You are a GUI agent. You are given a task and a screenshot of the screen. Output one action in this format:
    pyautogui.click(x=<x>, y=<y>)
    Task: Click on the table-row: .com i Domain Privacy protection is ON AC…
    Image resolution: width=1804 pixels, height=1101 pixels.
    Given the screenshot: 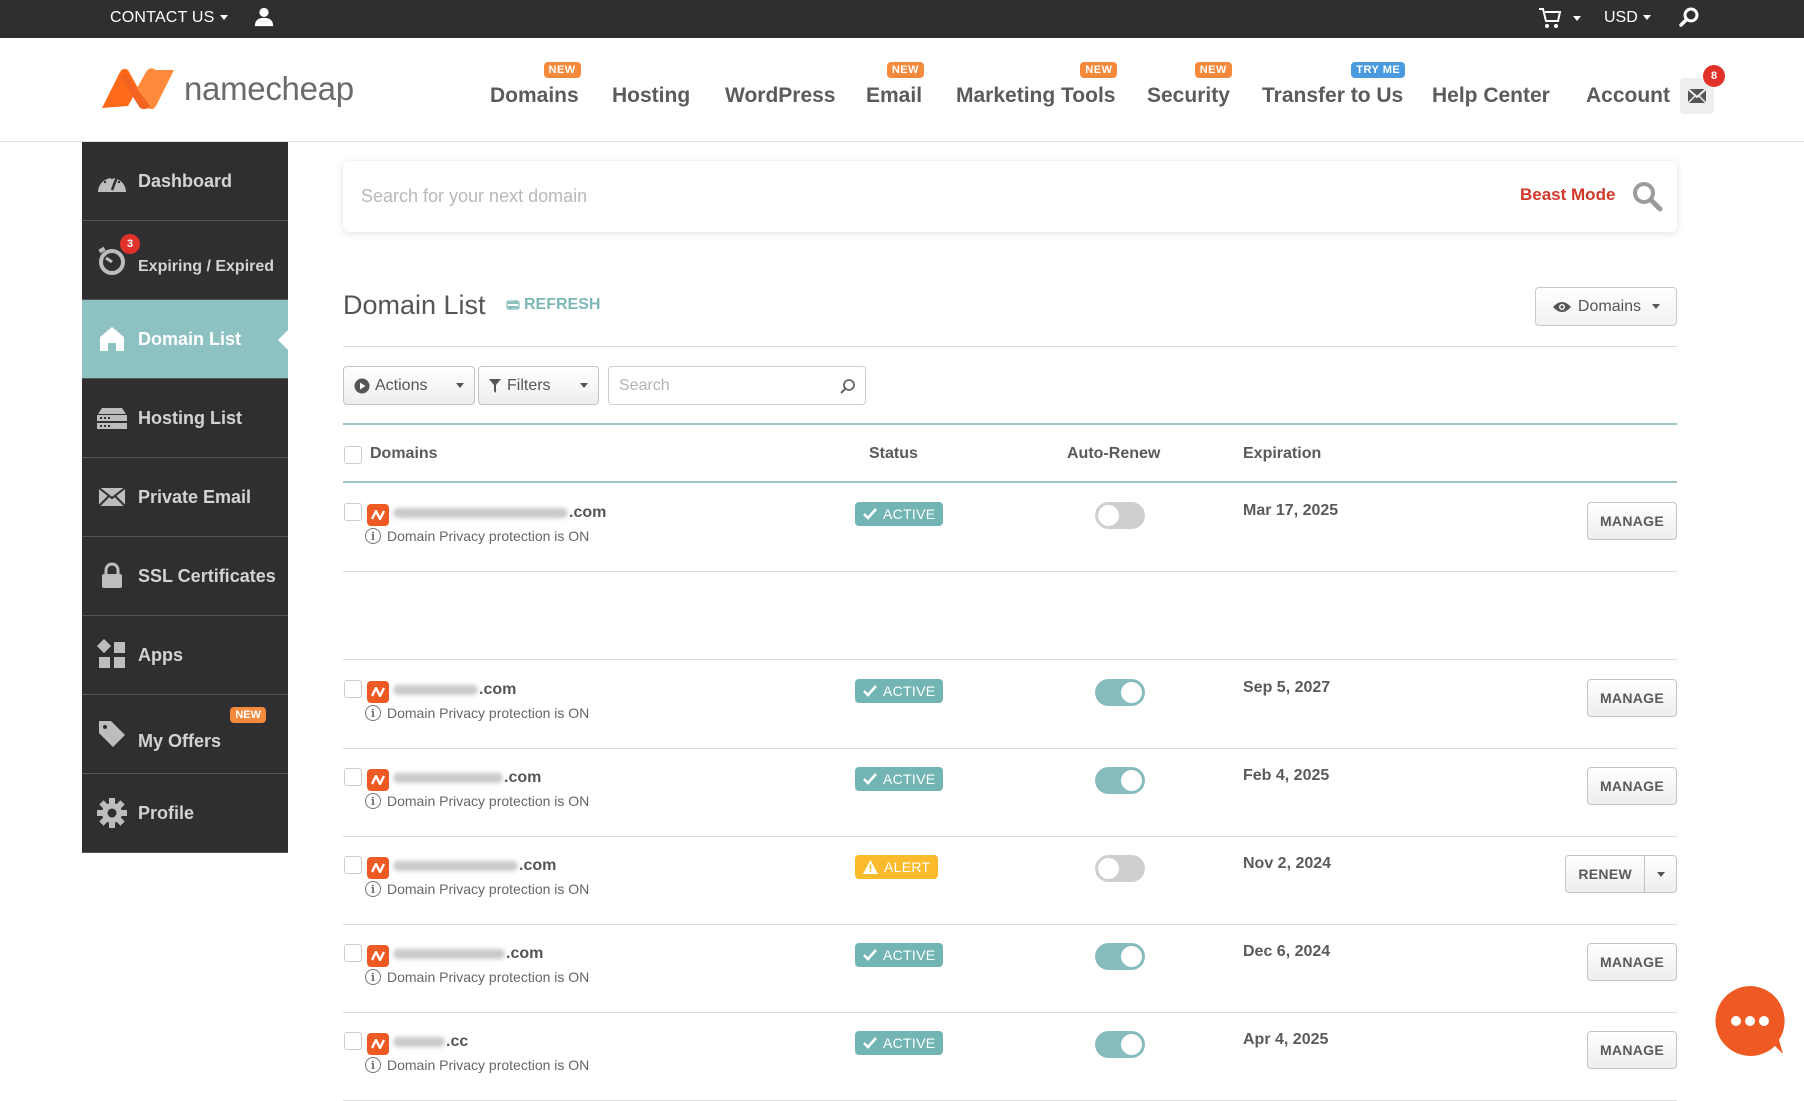 What is the action you would take?
    pyautogui.click(x=1010, y=969)
    